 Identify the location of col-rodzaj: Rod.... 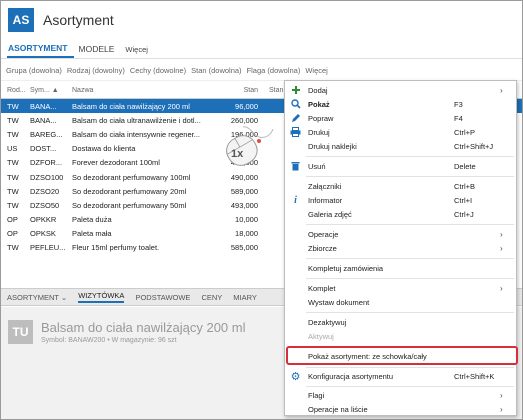
(13, 90).